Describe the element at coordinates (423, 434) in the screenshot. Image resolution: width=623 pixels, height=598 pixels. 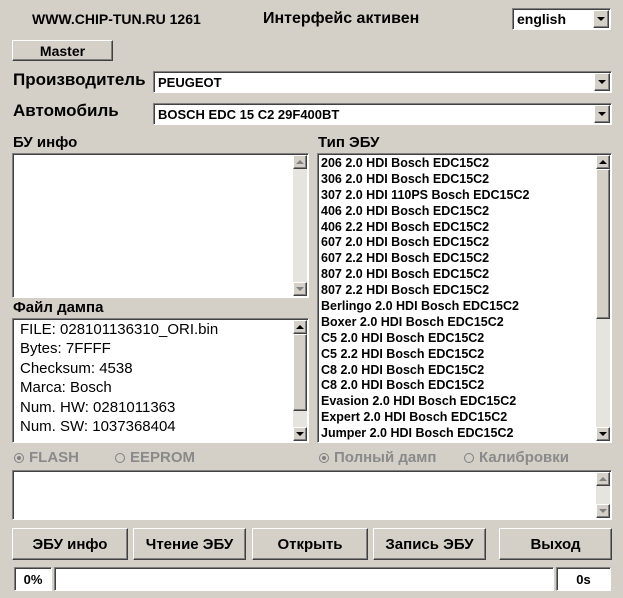
I see `ecu-type-item: Jumper 2.0 HDI Bosch EDC15C2` at that location.